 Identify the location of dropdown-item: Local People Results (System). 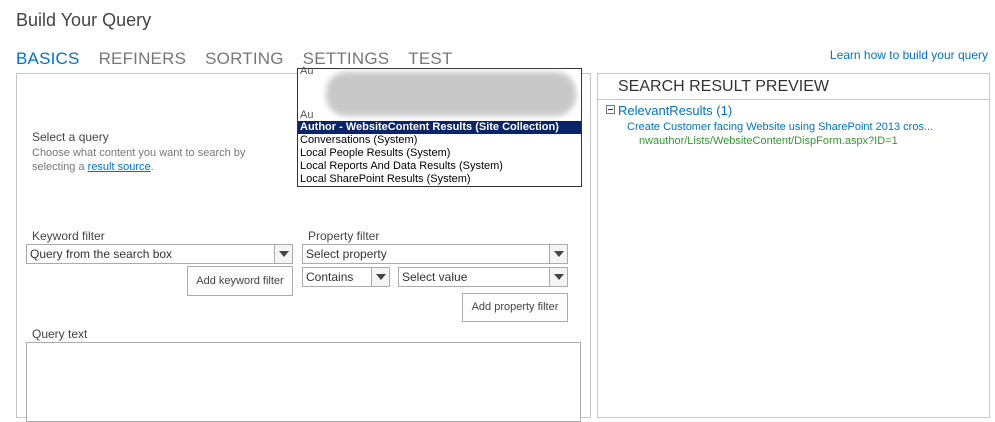
(439, 153).